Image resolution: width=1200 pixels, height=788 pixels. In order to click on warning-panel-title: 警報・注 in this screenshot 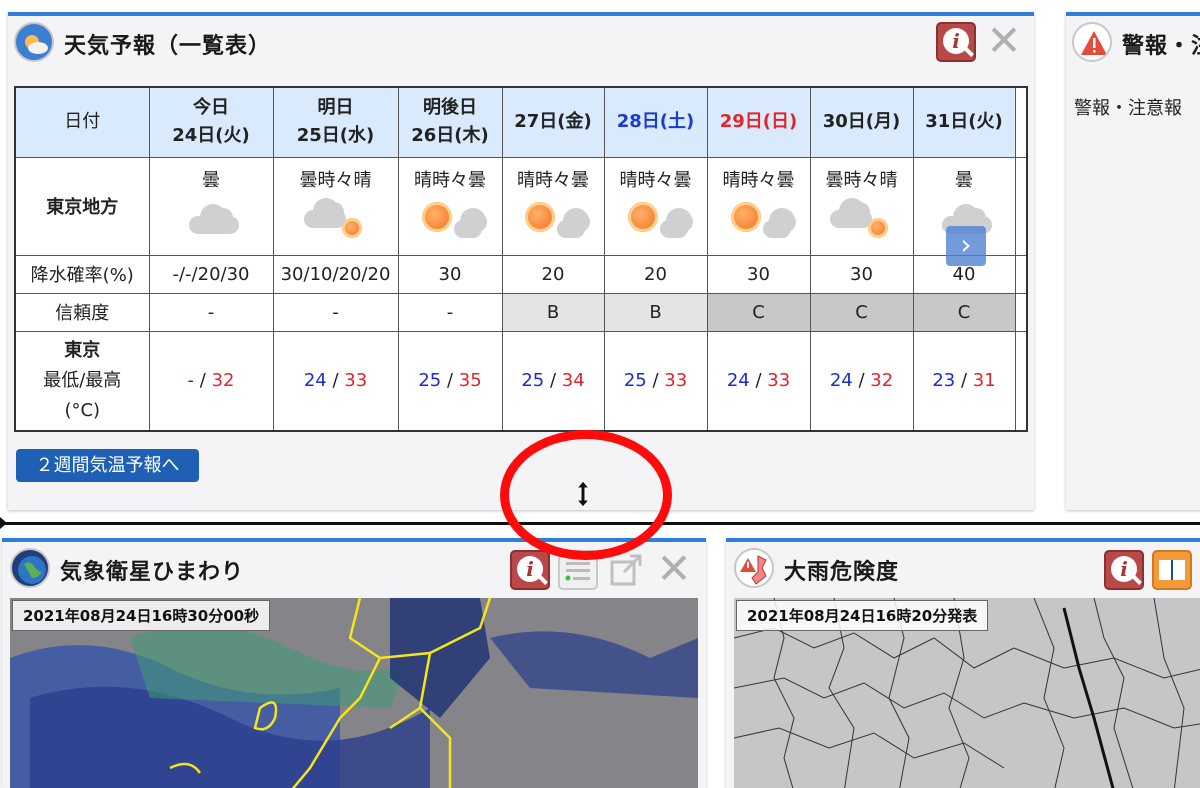, I will do `click(1161, 46)`.